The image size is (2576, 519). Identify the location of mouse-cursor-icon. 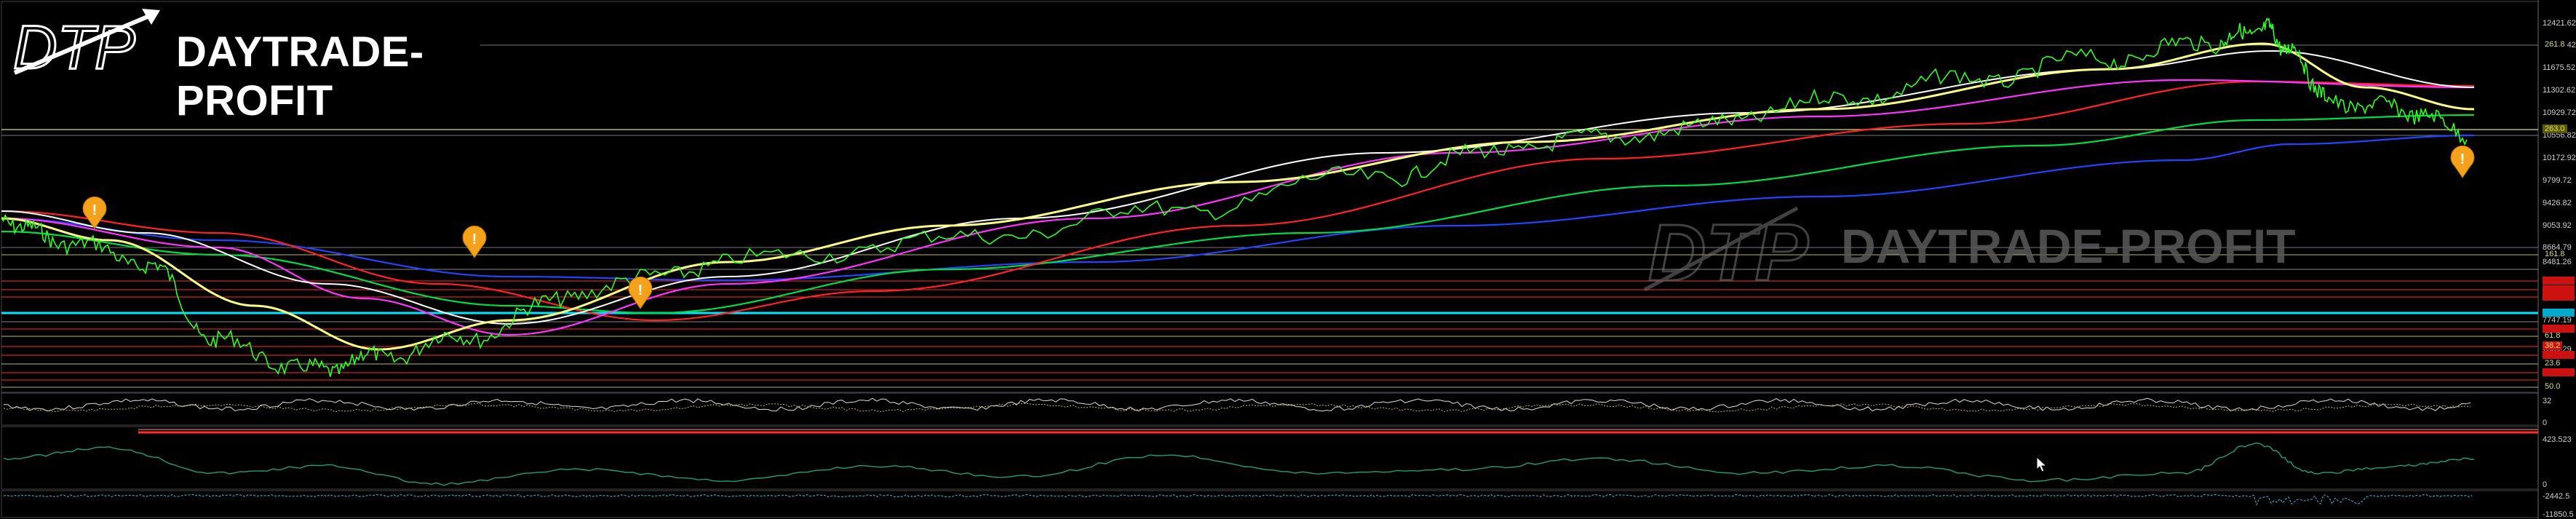
(2042, 464).